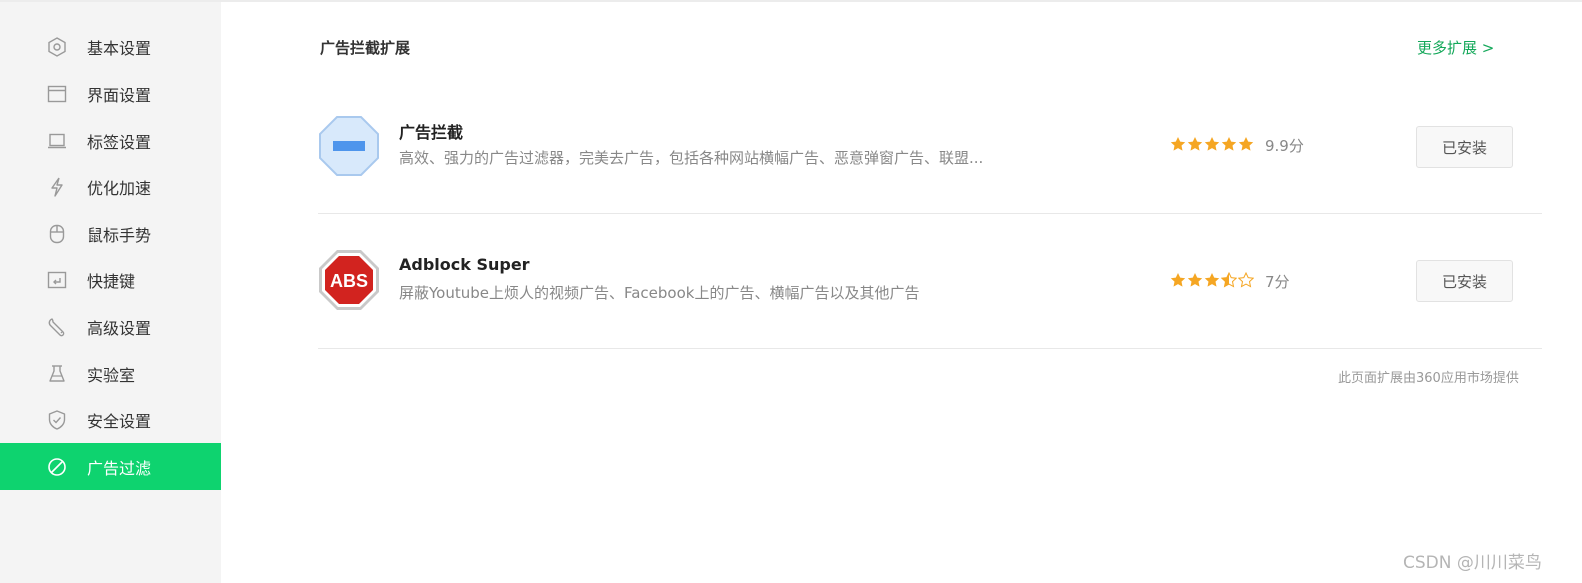 This screenshot has height=583, width=1582. Describe the element at coordinates (57, 467) in the screenshot. I see `block-icon` at that location.